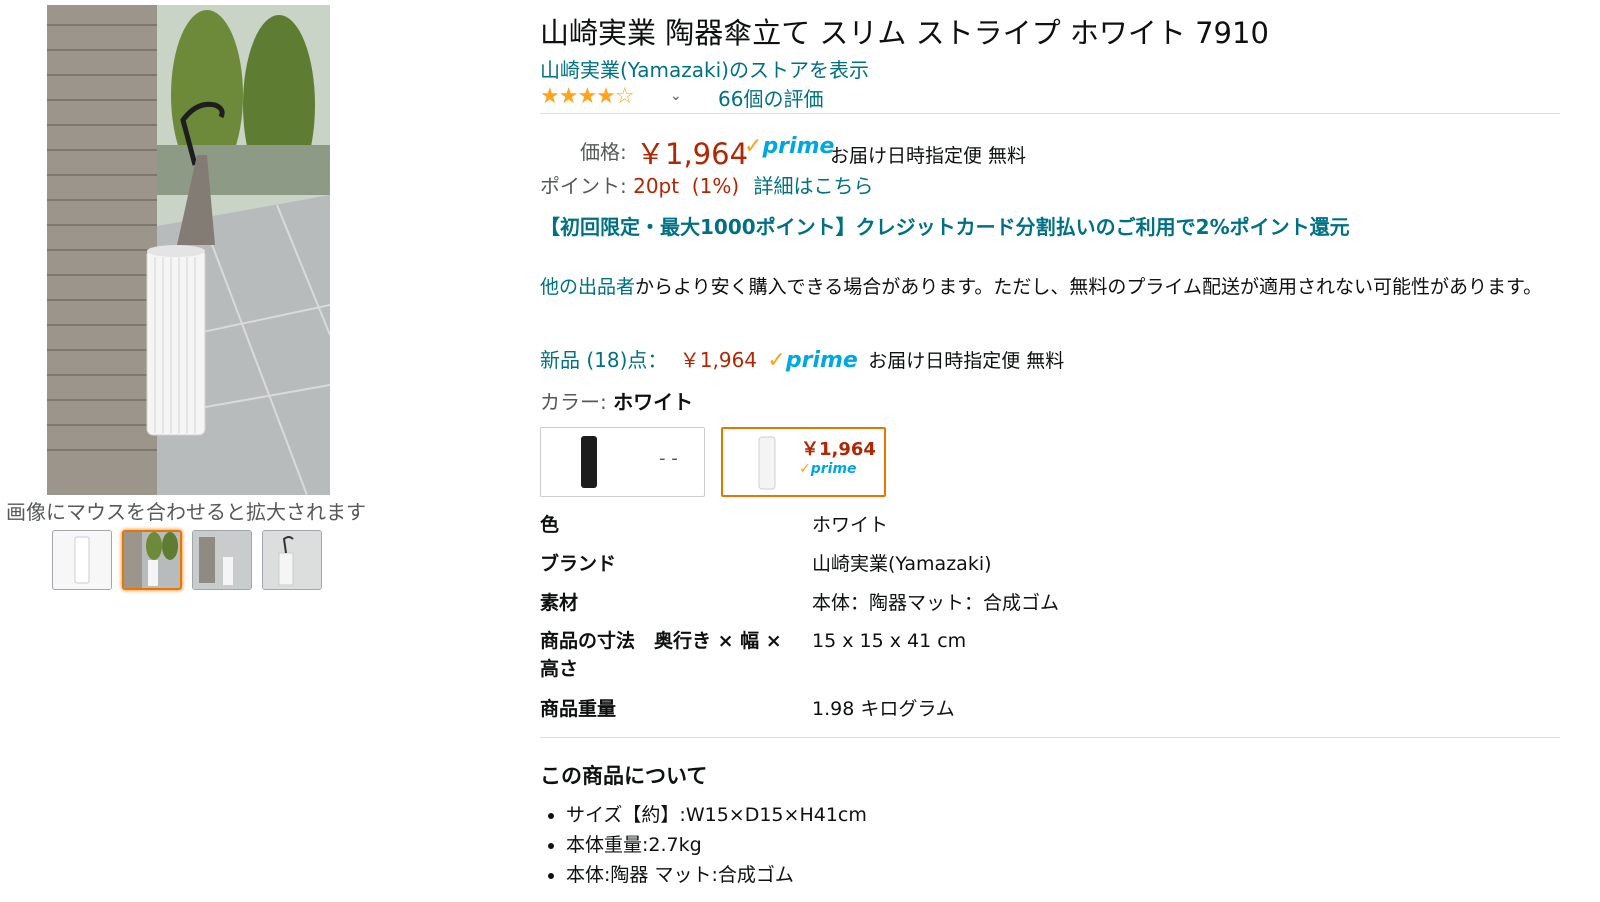  Describe the element at coordinates (668, 458) in the screenshot. I see `swatch-price: - -` at that location.